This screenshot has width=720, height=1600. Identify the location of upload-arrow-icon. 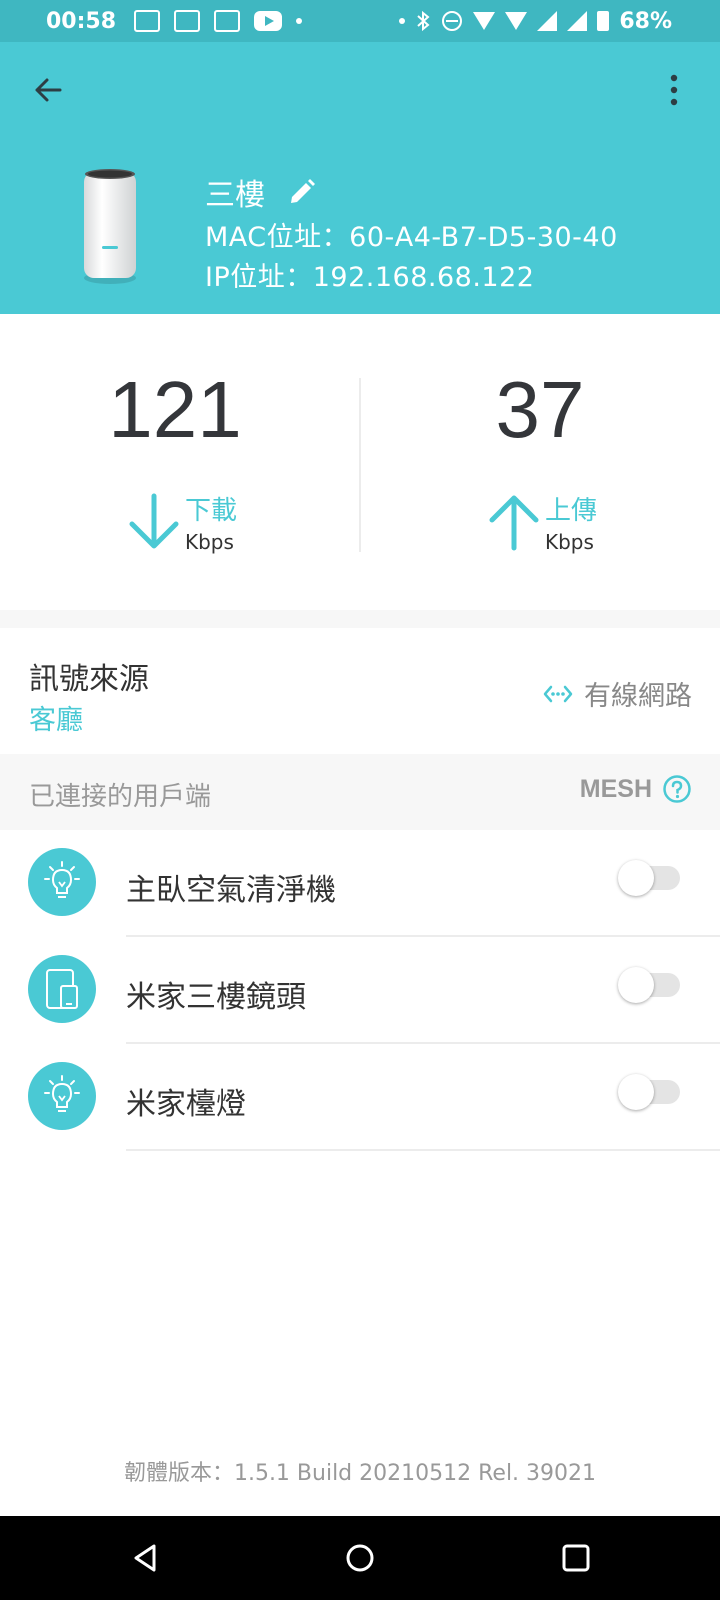
(514, 523).